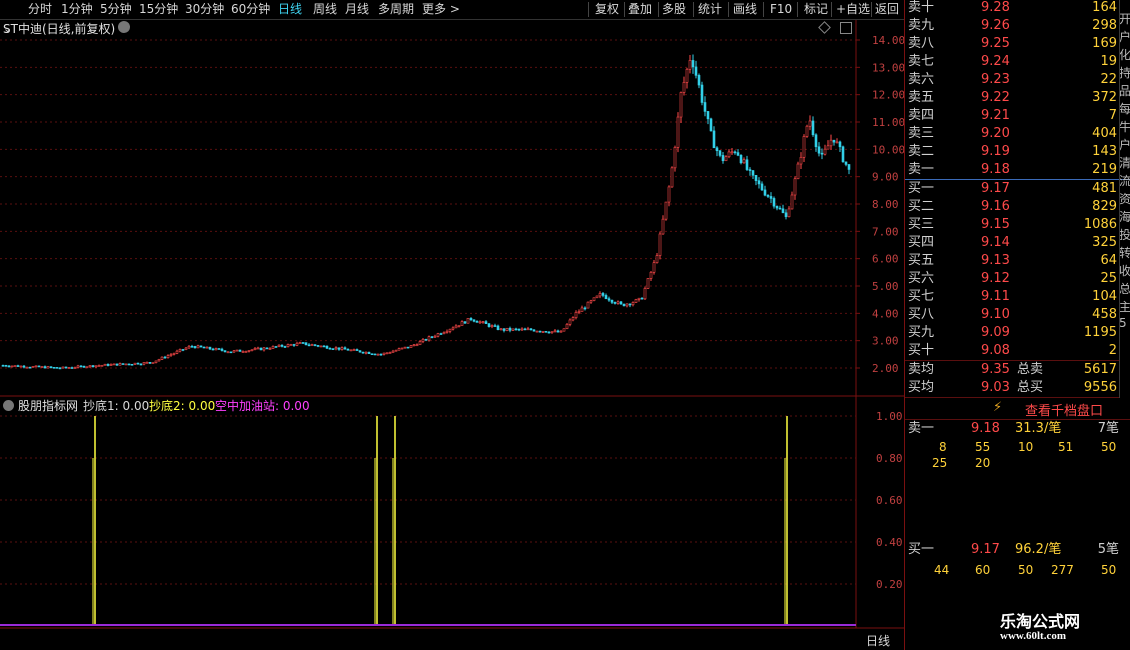 The height and width of the screenshot is (650, 1130). What do you see at coordinates (921, 206) in the screenshot?
I see `level-label: 买二` at bounding box center [921, 206].